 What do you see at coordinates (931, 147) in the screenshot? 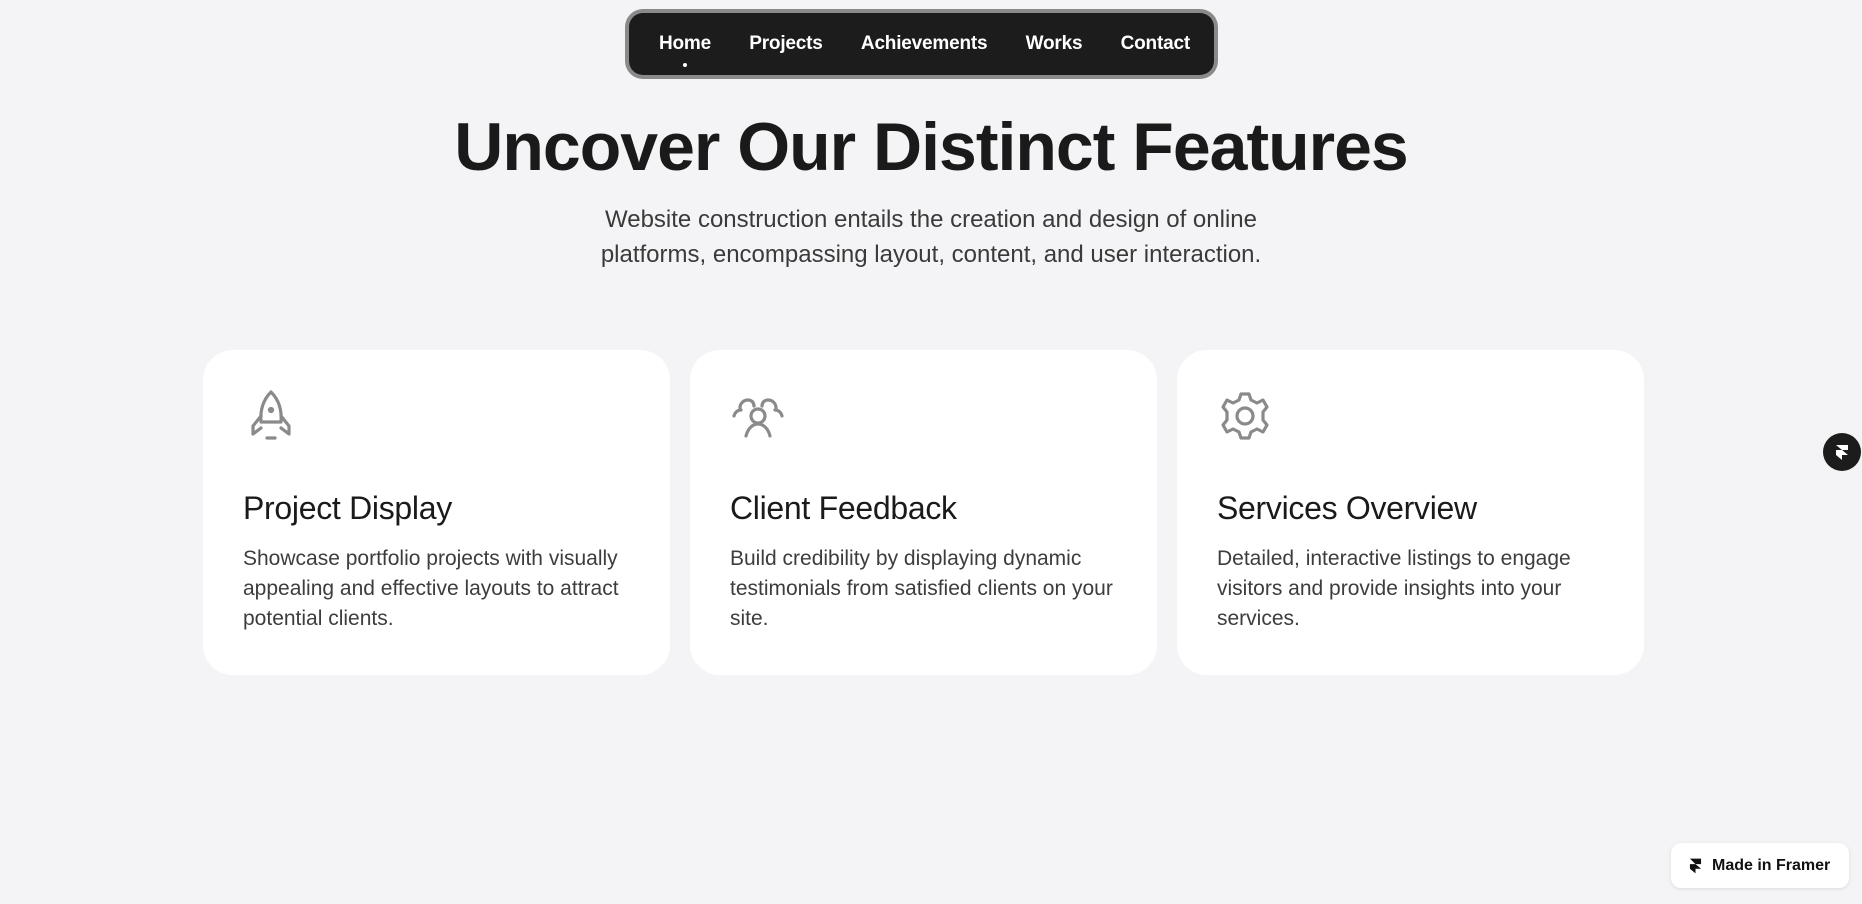
I see `page-title: Uncover Our Distinct Features` at bounding box center [931, 147].